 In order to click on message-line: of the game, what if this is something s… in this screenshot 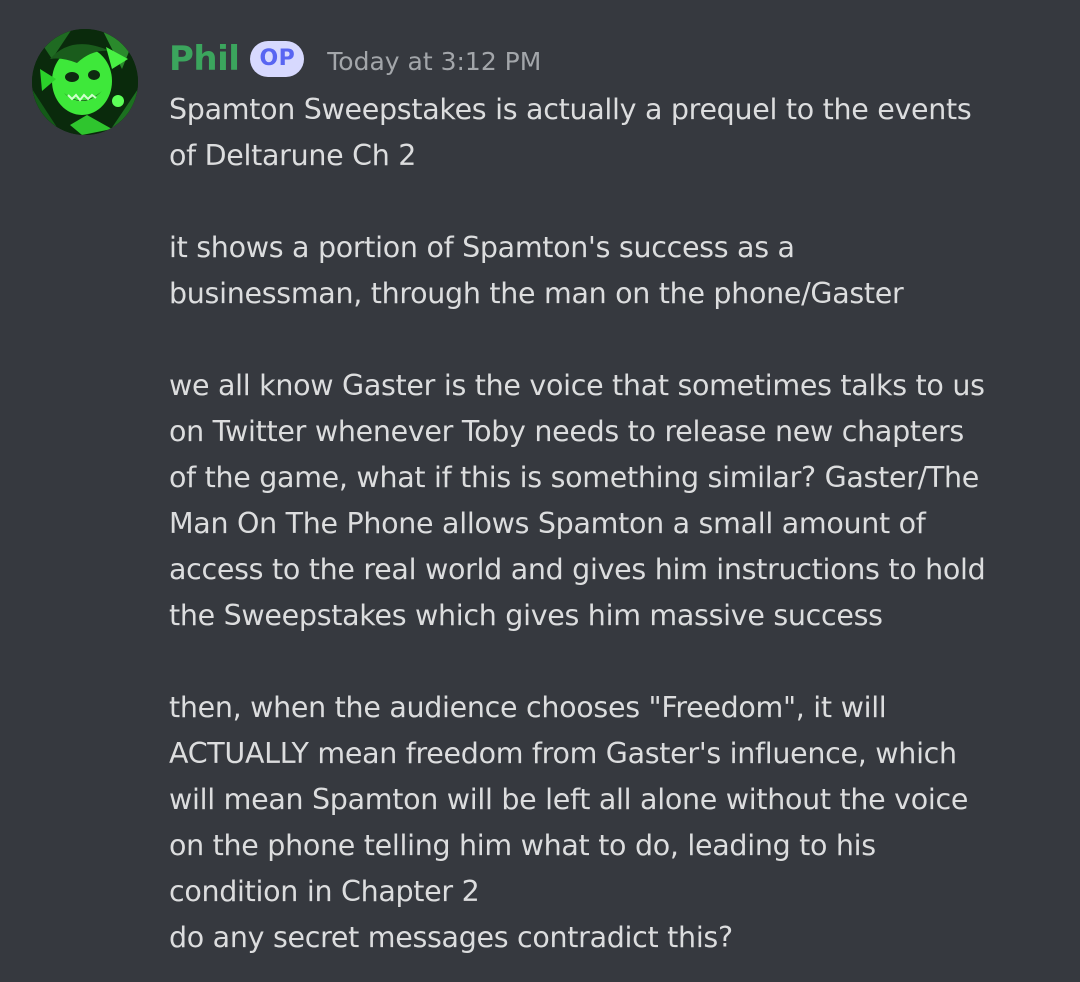, I will do `click(574, 477)`.